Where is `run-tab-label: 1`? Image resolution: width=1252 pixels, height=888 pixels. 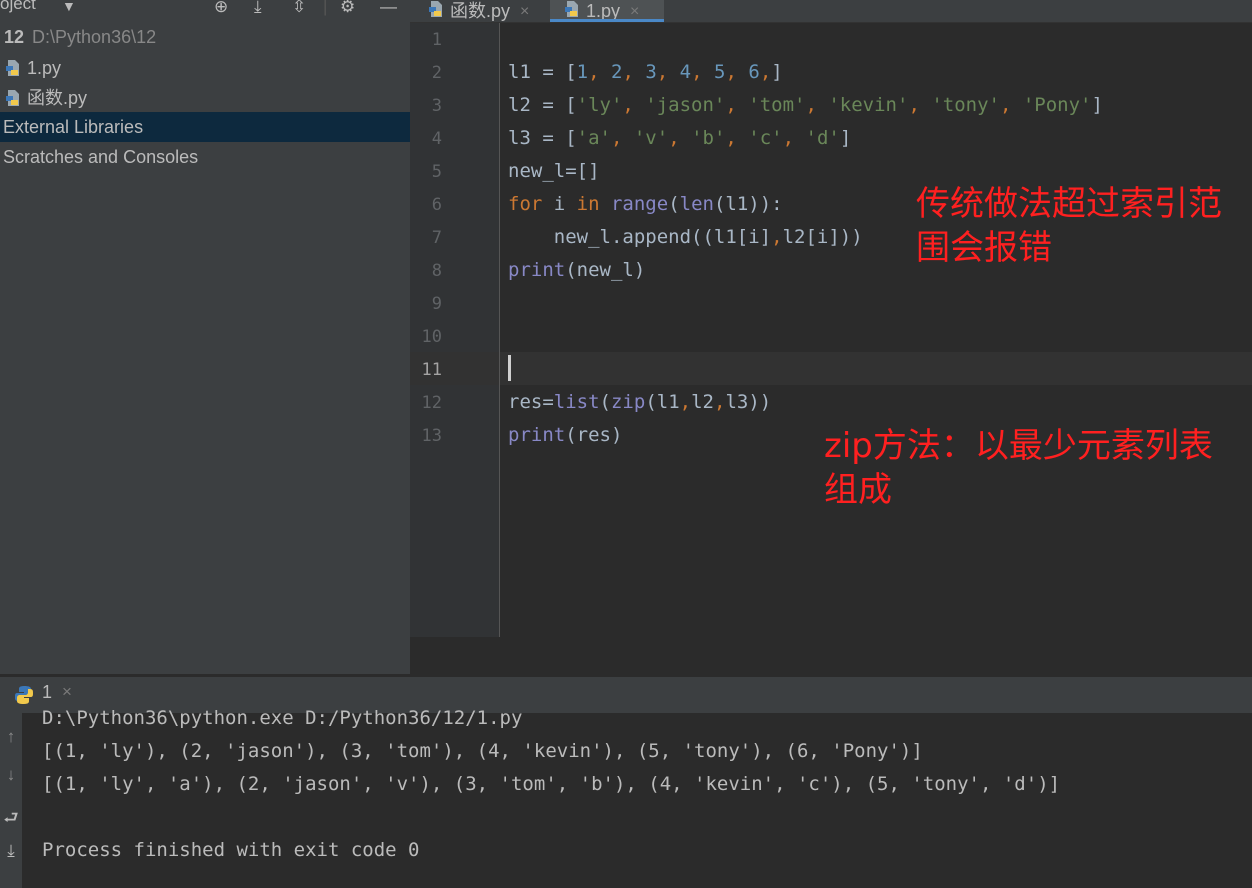 run-tab-label: 1 is located at coordinates (47, 692).